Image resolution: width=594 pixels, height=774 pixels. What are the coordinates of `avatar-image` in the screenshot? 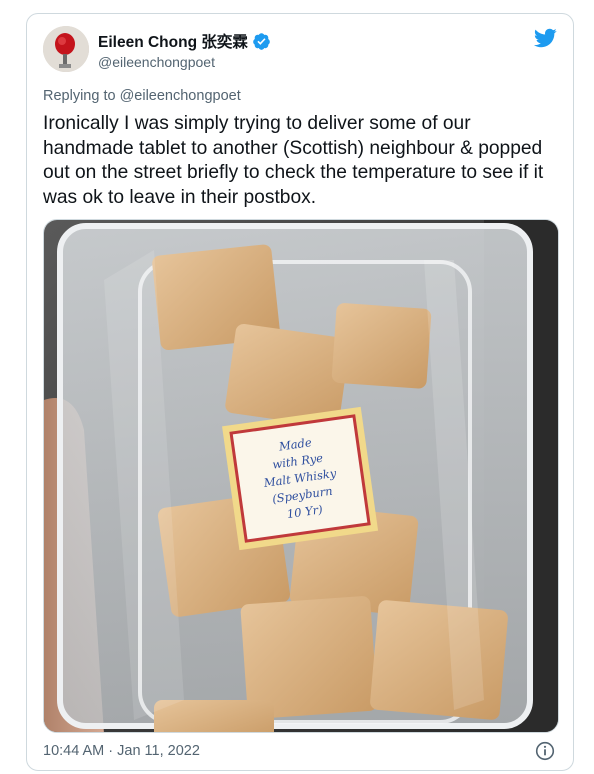 It's located at (66, 49).